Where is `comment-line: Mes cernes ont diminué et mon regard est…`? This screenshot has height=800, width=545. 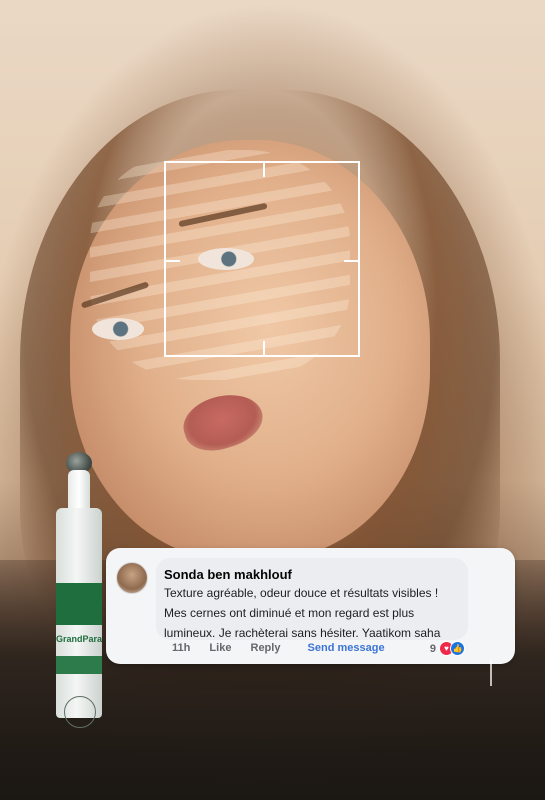
comment-line: Mes cernes ont diminué et mon regard est… is located at coordinates (289, 613).